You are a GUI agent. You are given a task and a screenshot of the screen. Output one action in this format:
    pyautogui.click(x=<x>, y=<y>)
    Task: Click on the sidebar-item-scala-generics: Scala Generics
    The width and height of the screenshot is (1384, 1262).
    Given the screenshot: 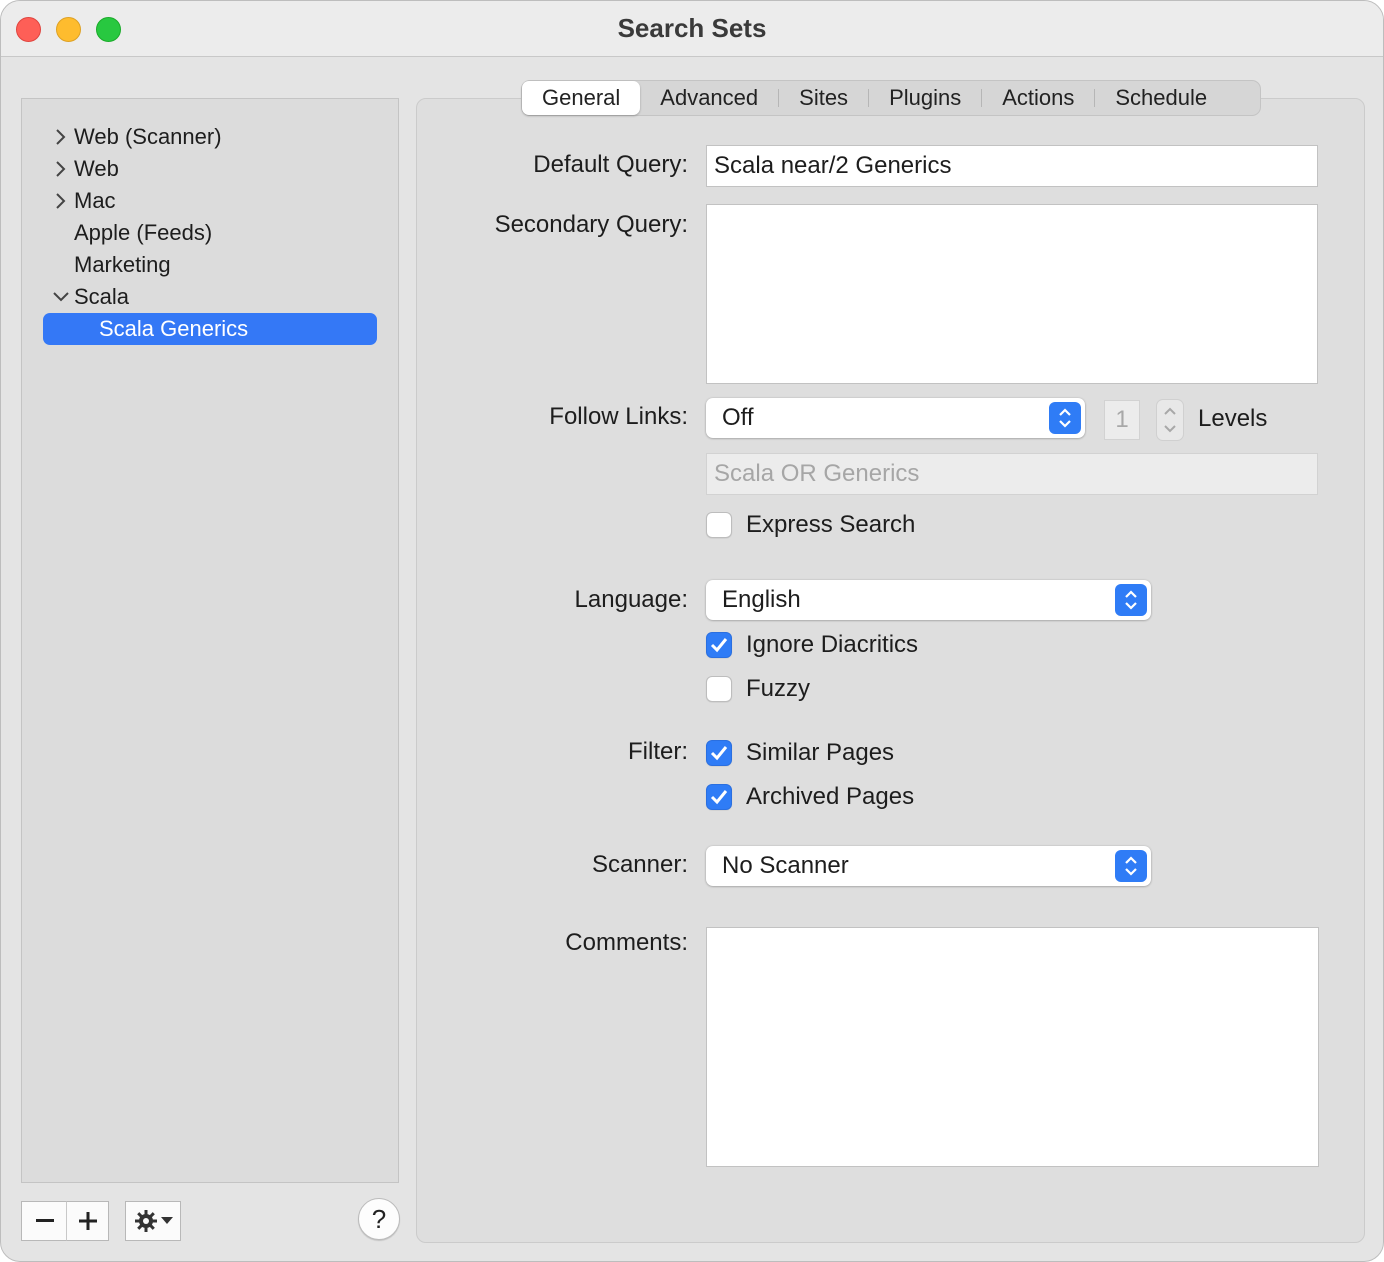 What is the action you would take?
    pyautogui.click(x=210, y=329)
    